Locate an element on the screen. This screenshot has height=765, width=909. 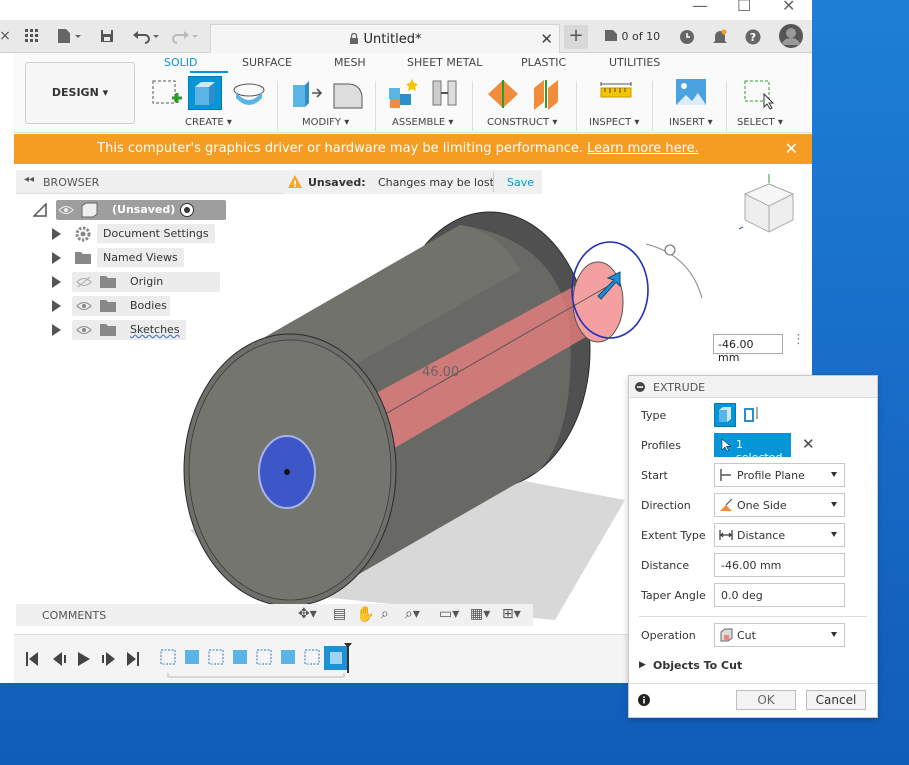
workspace-design-button: DESIGN ▾ is located at coordinates (80, 93).